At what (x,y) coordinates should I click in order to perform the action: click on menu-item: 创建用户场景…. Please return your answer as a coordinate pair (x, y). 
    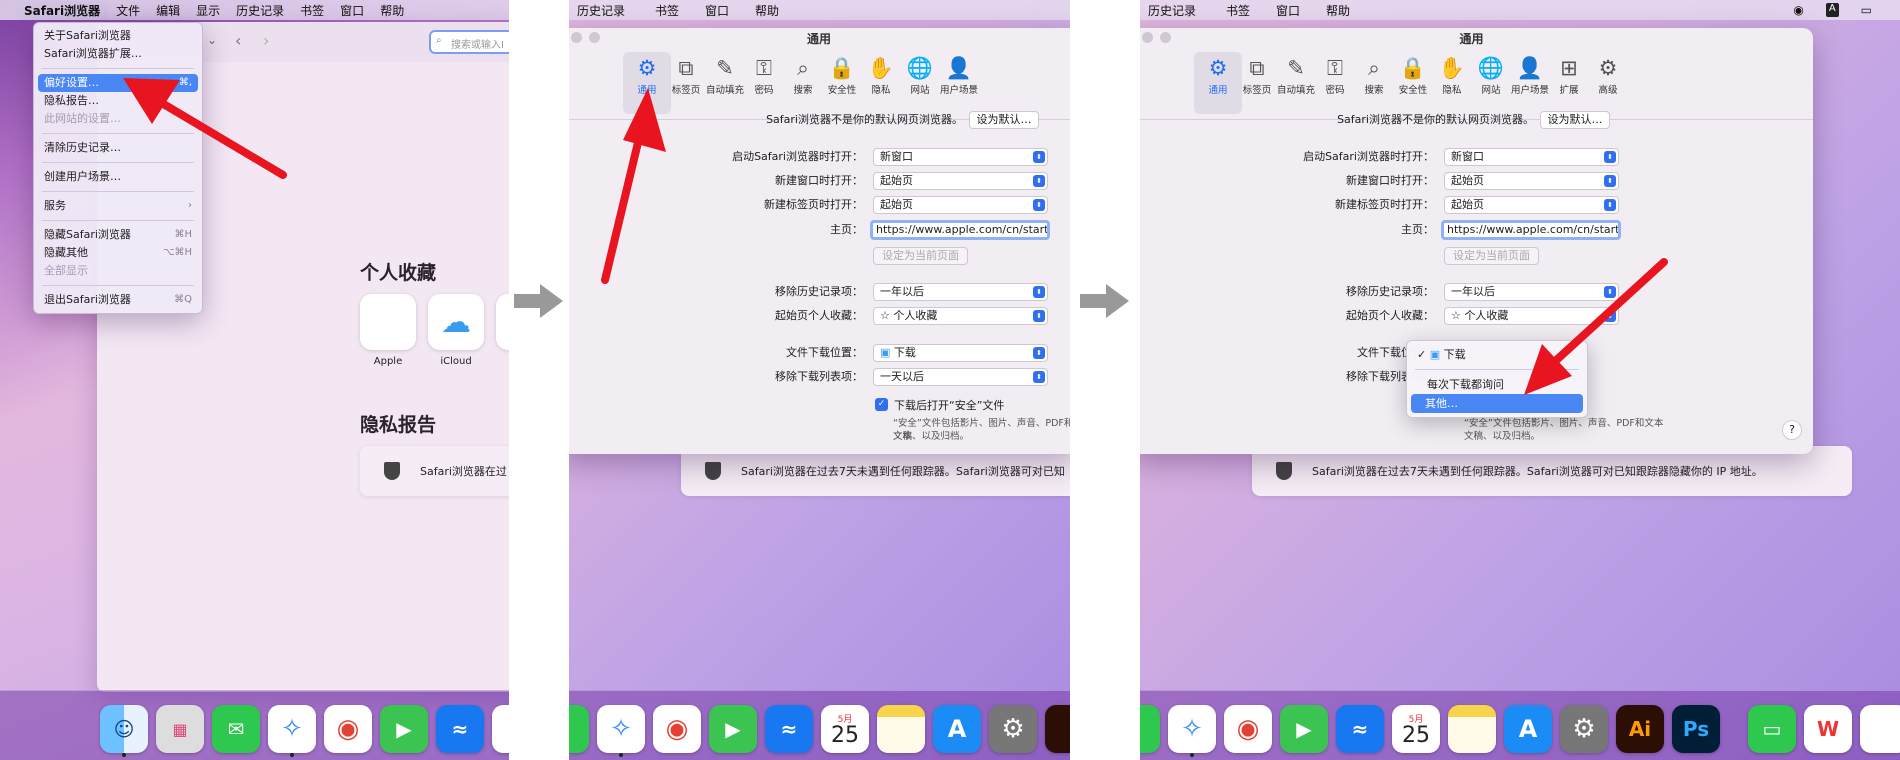
    Looking at the image, I should click on (118, 177).